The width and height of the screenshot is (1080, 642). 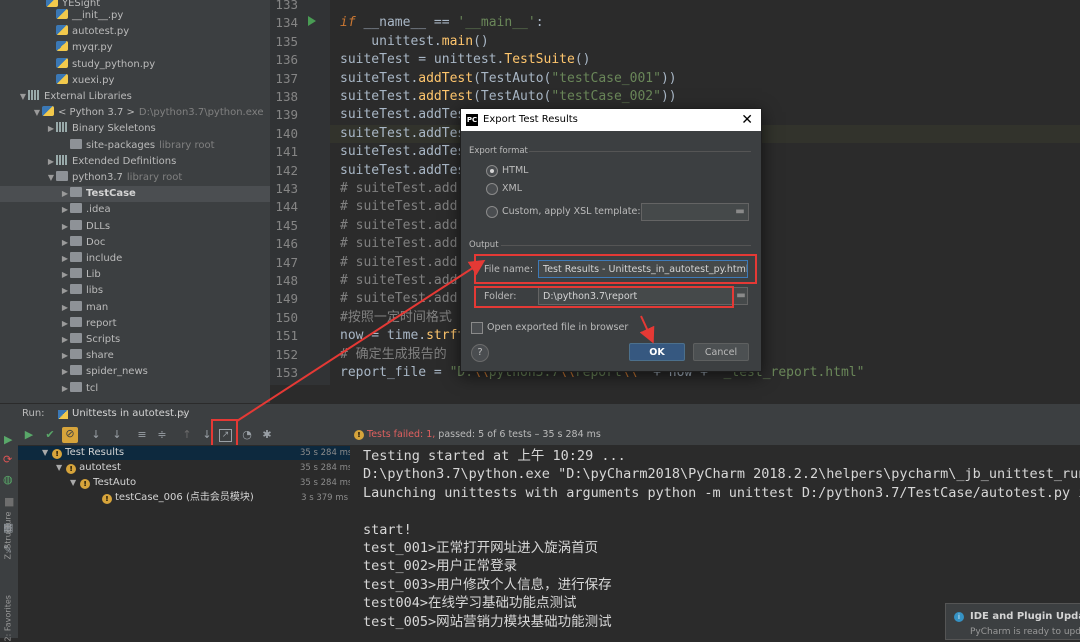 What do you see at coordinates (647, 329) in the screenshot?
I see `arrow-to-ok` at bounding box center [647, 329].